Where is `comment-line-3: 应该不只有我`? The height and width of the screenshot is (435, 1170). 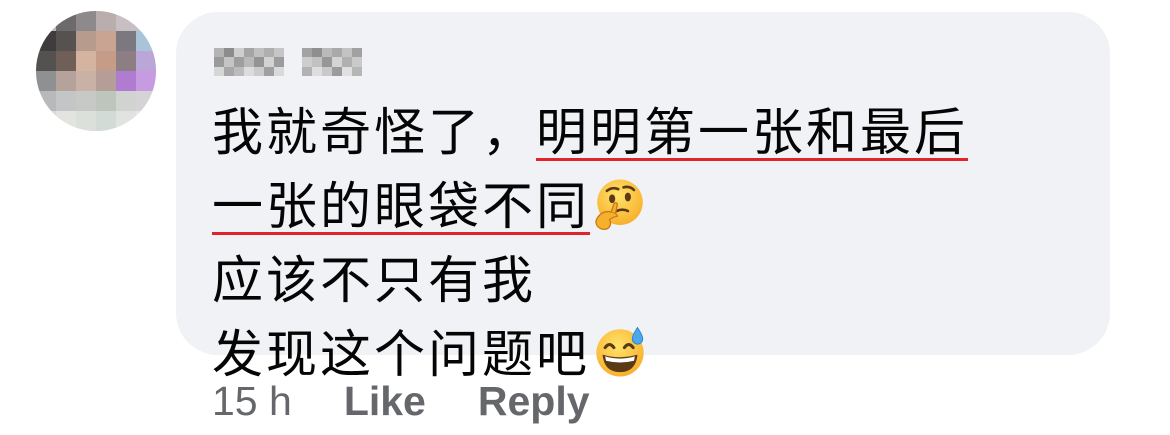
comment-line-3: 应该不只有我 is located at coordinates (652, 282).